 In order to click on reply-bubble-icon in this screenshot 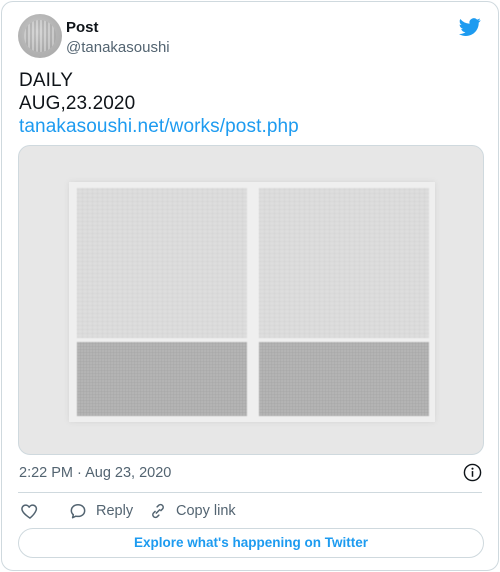, I will do `click(78, 511)`.